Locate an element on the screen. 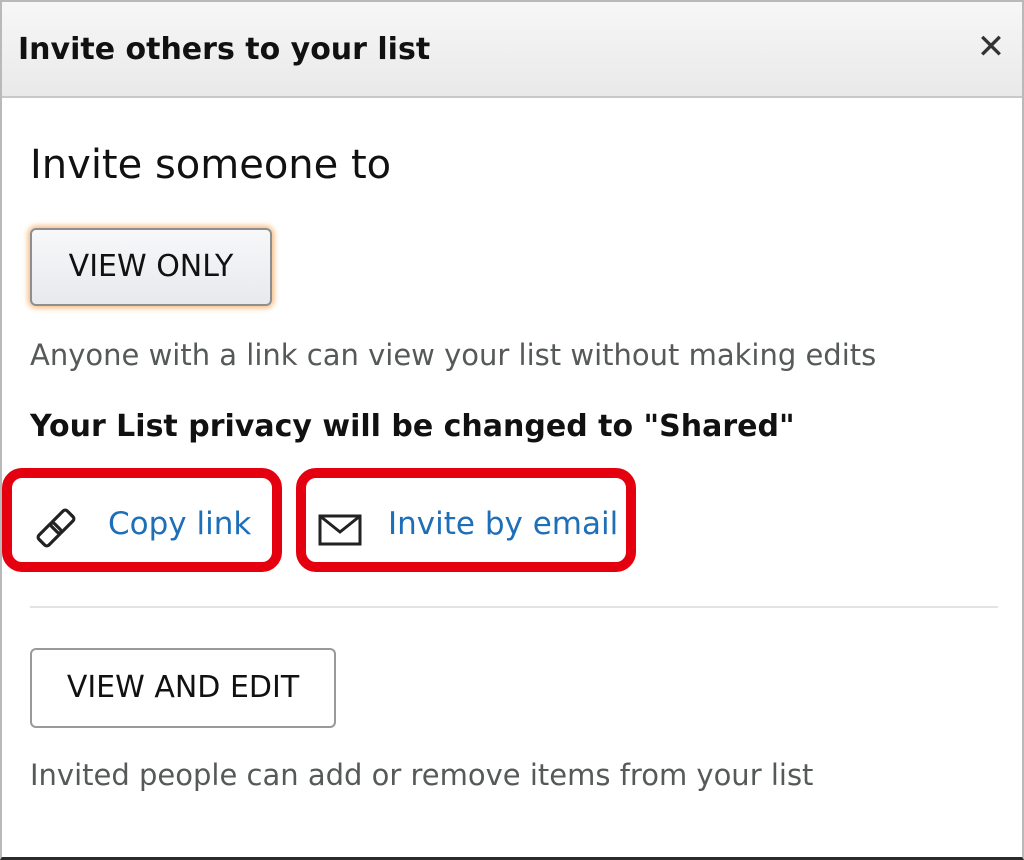 This screenshot has height=860, width=1024. link-icon is located at coordinates (56, 528).